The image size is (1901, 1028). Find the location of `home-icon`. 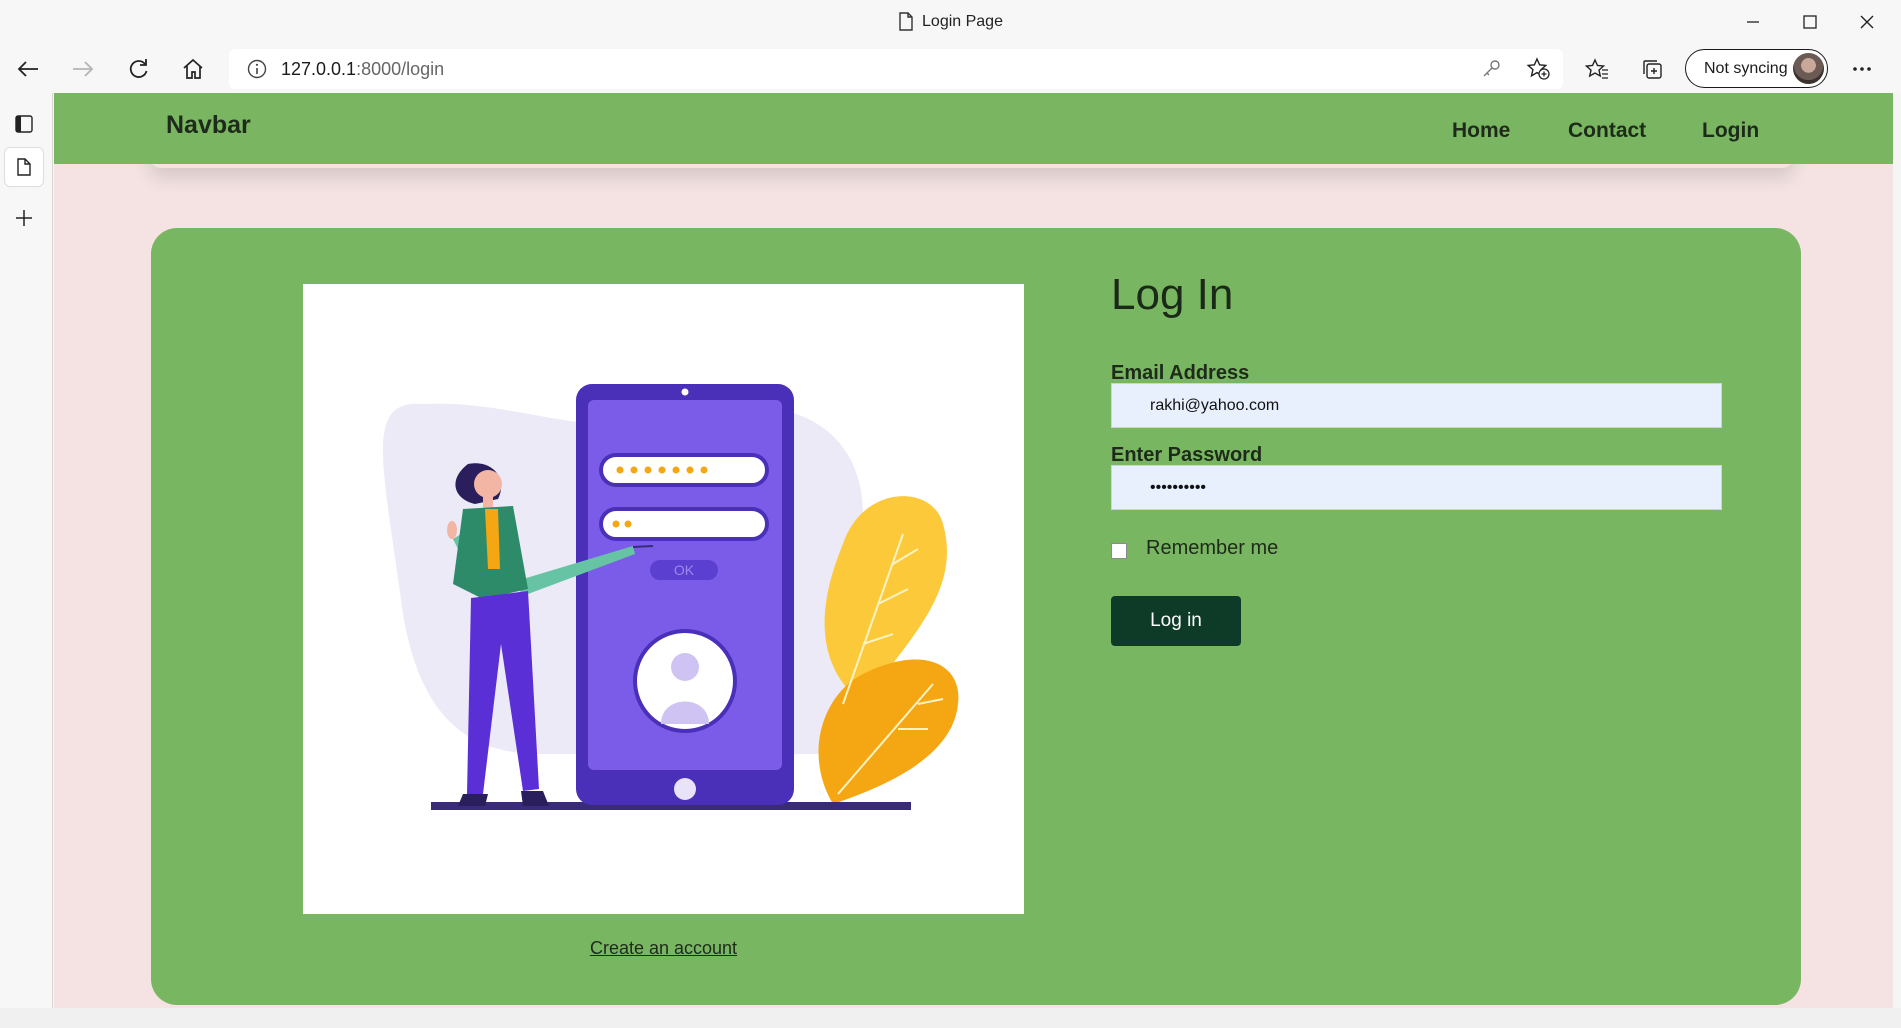

home-icon is located at coordinates (193, 69).